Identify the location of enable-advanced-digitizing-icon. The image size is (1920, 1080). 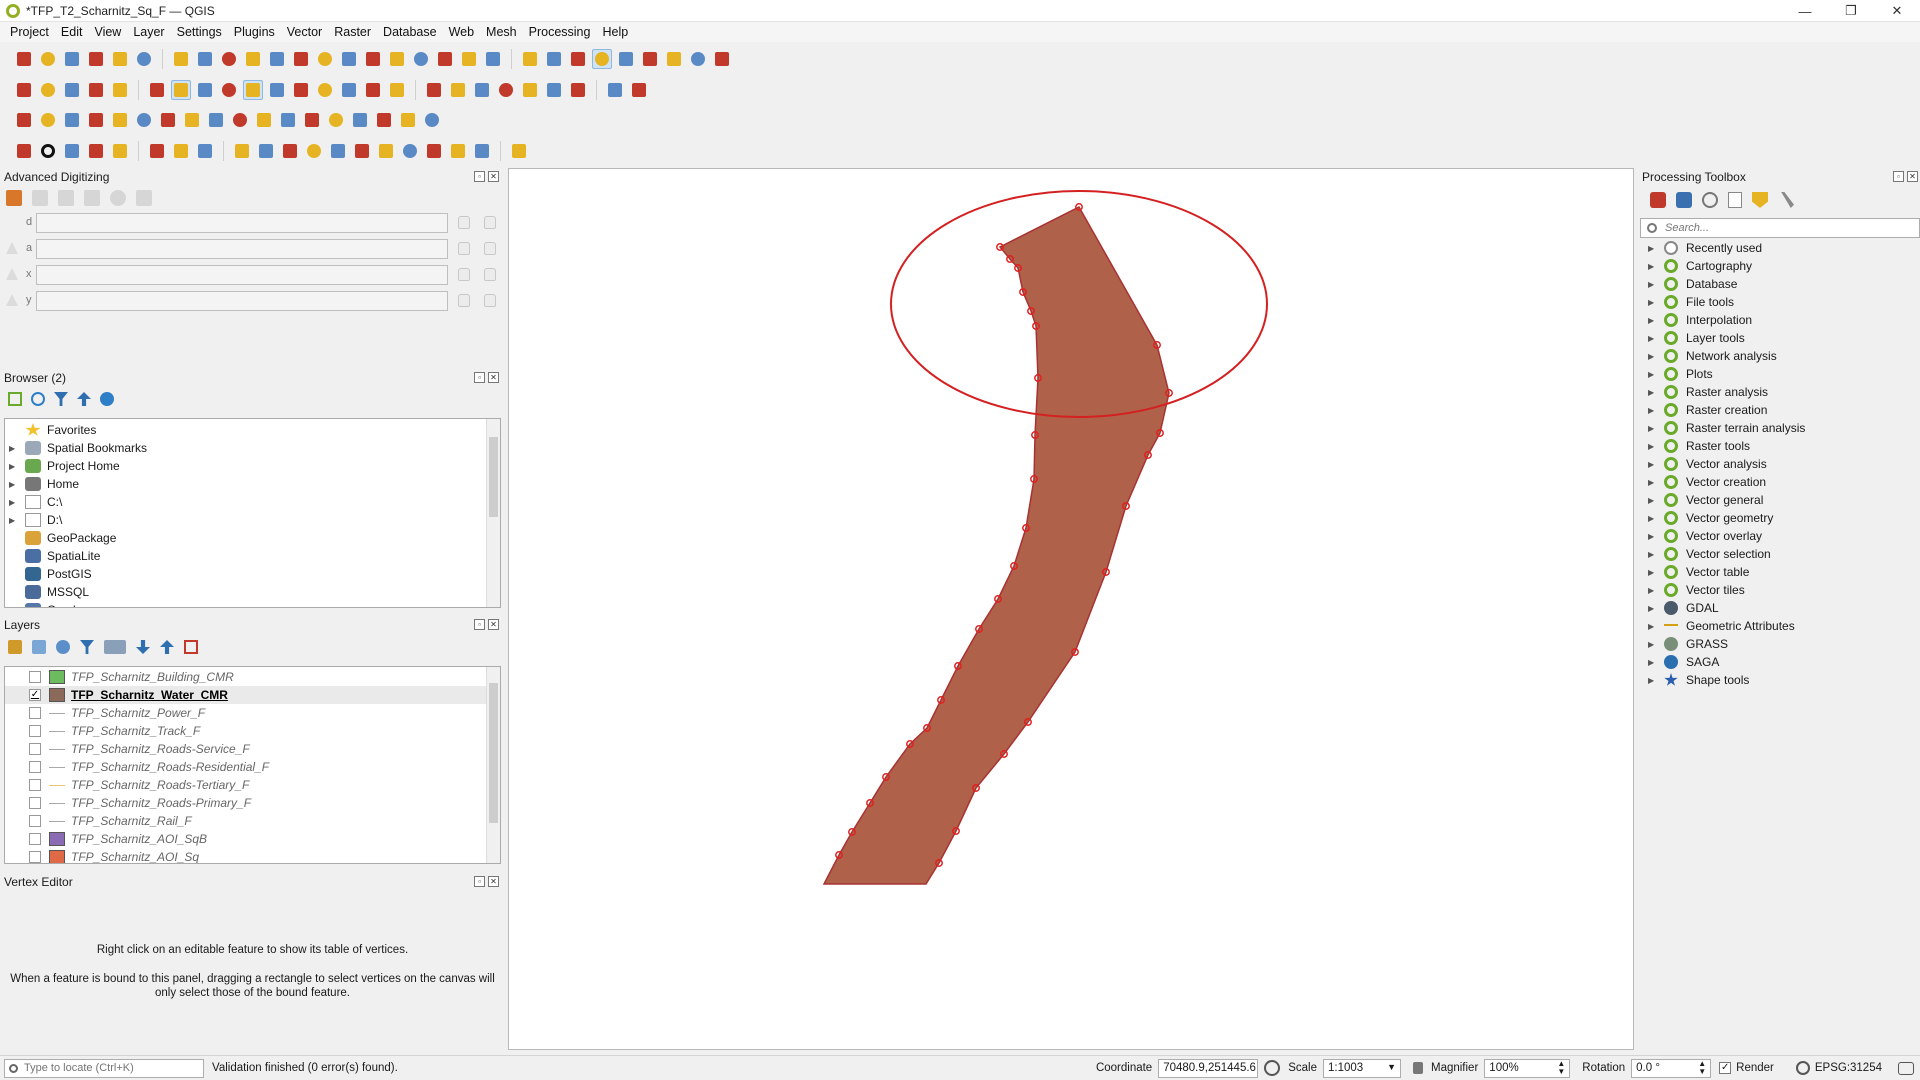
(14, 198).